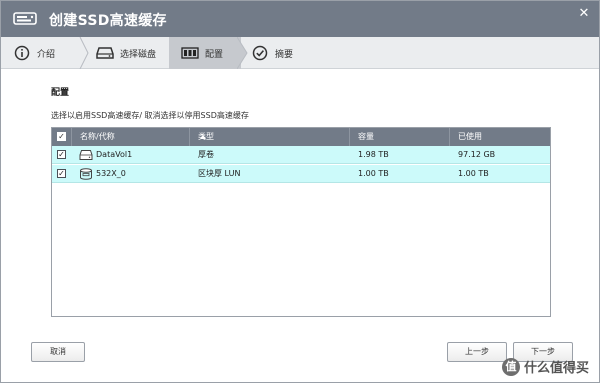 This screenshot has width=600, height=383. I want to click on ssd-cache-icon, so click(25, 18).